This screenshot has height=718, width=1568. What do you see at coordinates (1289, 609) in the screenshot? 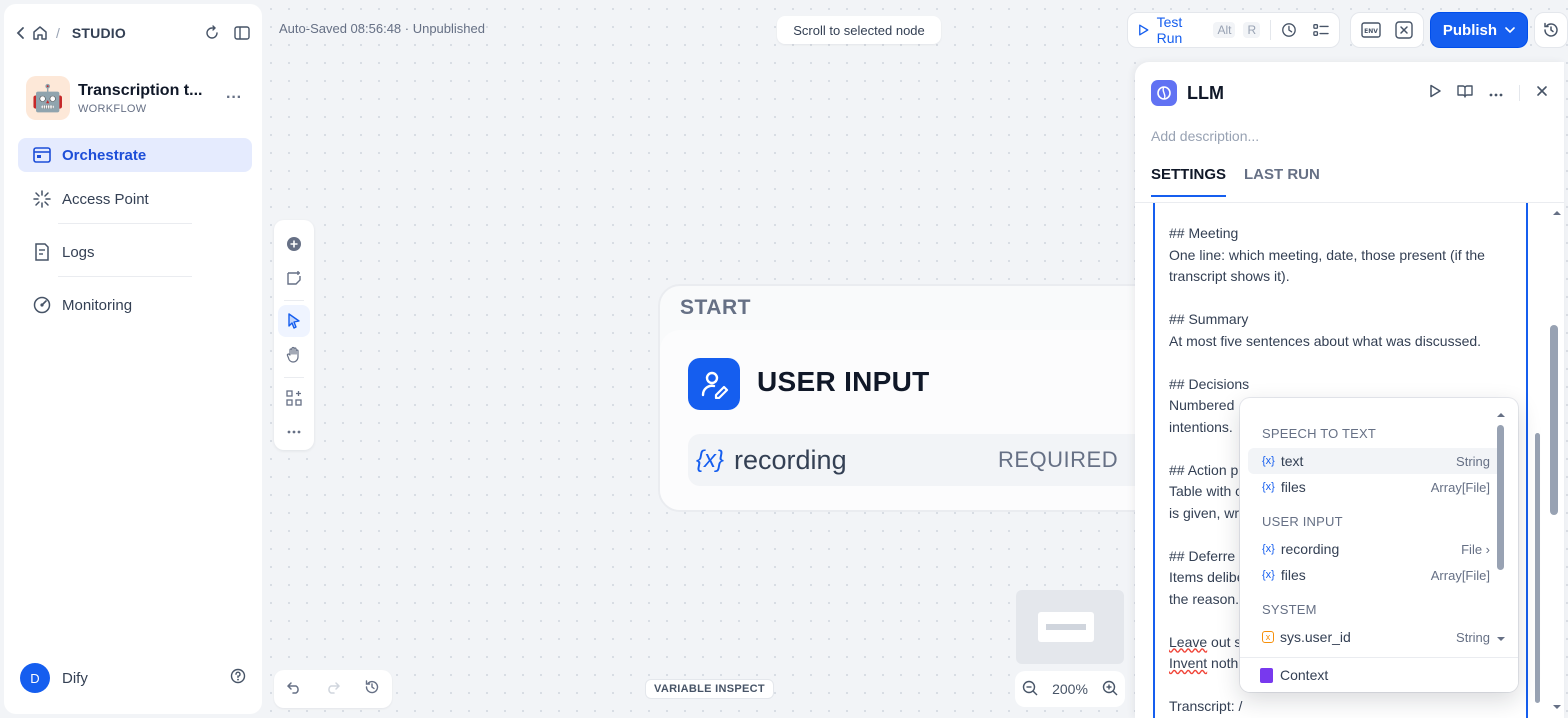
I see `variable-group-label: SYSTEM` at bounding box center [1289, 609].